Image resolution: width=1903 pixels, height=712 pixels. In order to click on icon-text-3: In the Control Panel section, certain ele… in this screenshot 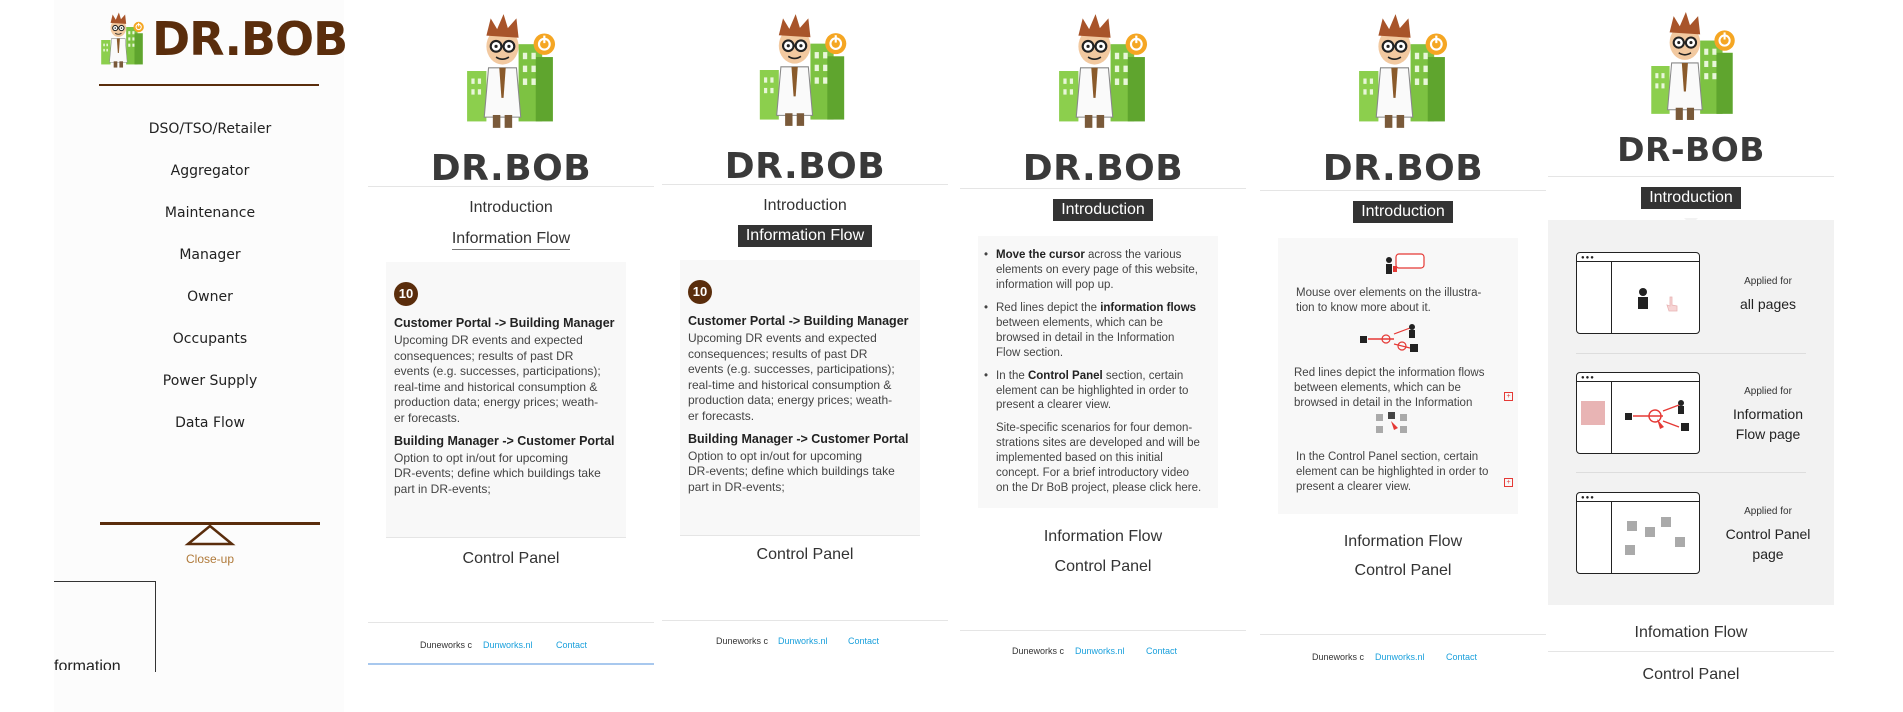, I will do `click(1392, 472)`.